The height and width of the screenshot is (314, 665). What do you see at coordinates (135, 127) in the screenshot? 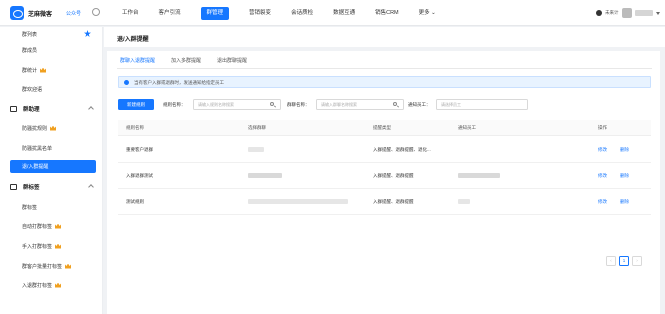
I see `column-header-rule-name: 规则名称` at bounding box center [135, 127].